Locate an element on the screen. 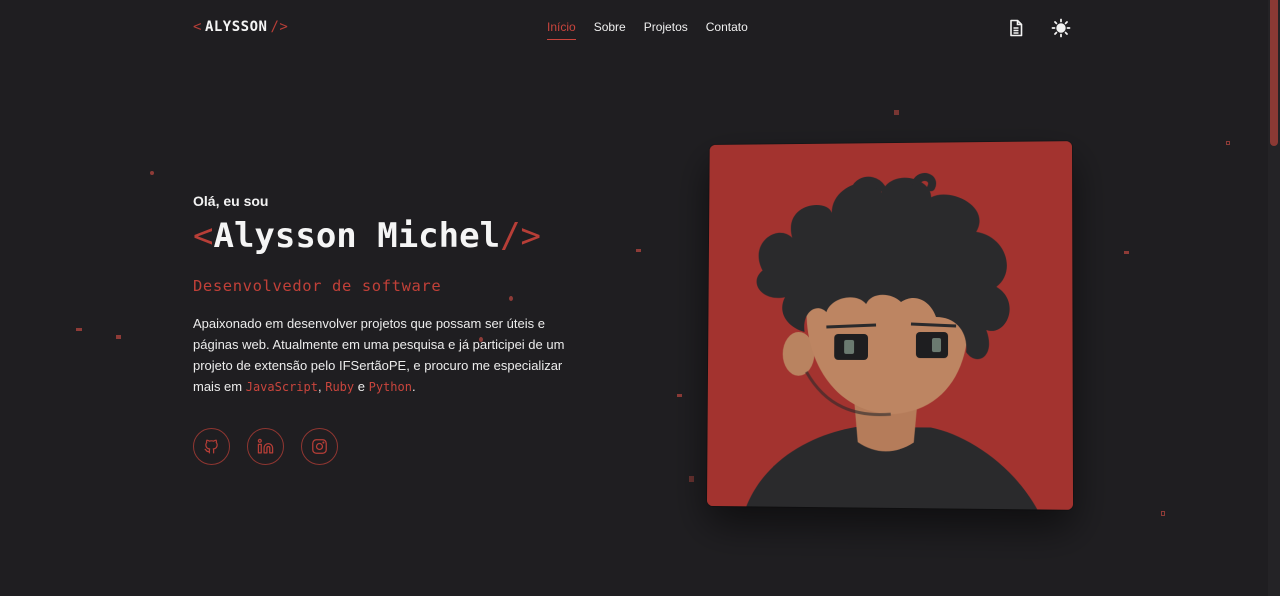  github-icon is located at coordinates (211, 446).